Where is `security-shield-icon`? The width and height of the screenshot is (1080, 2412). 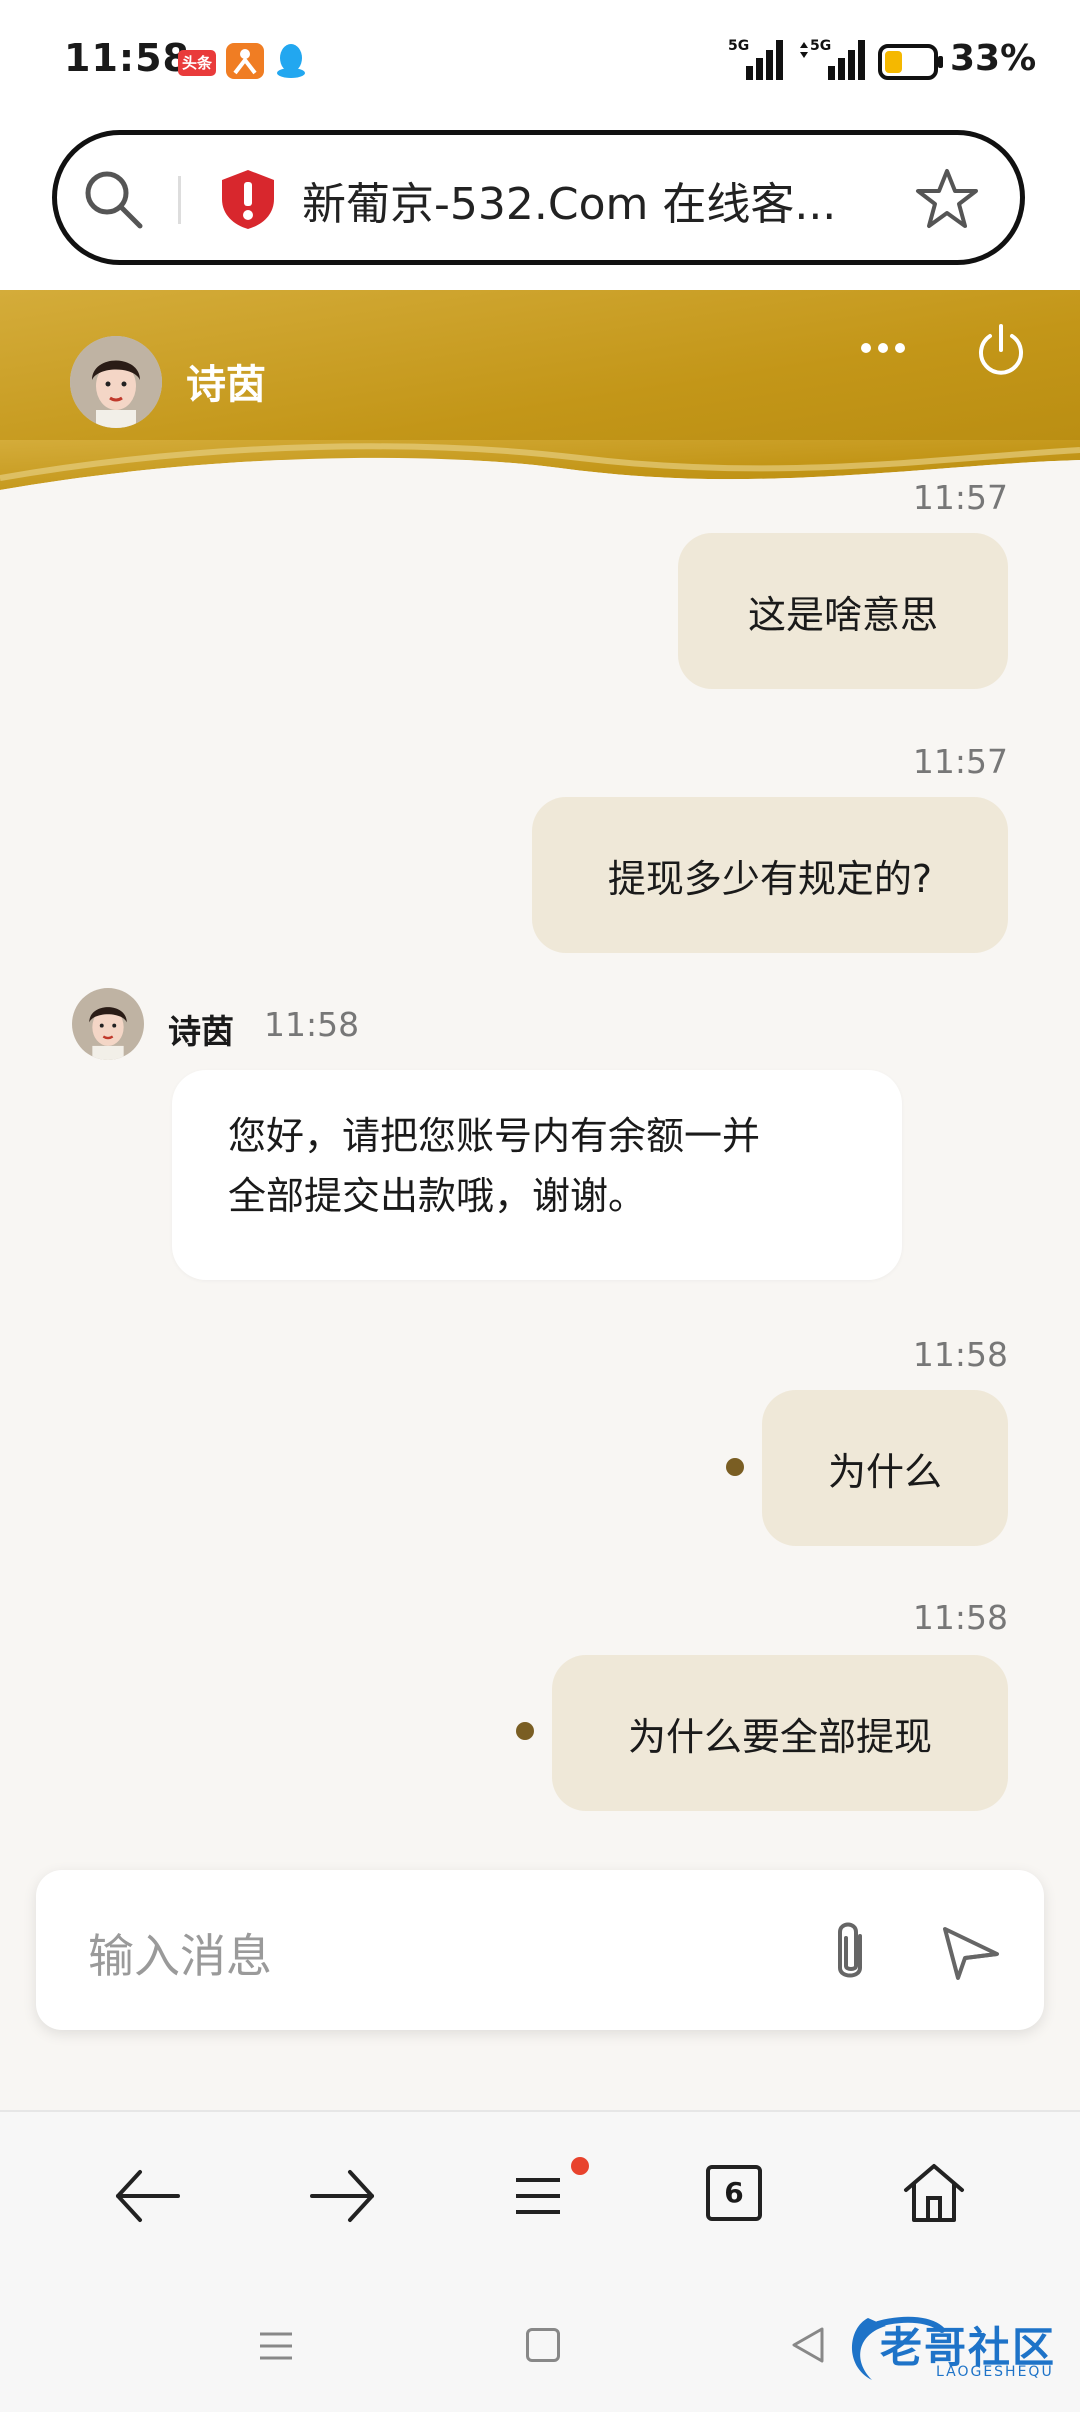 security-shield-icon is located at coordinates (248, 199).